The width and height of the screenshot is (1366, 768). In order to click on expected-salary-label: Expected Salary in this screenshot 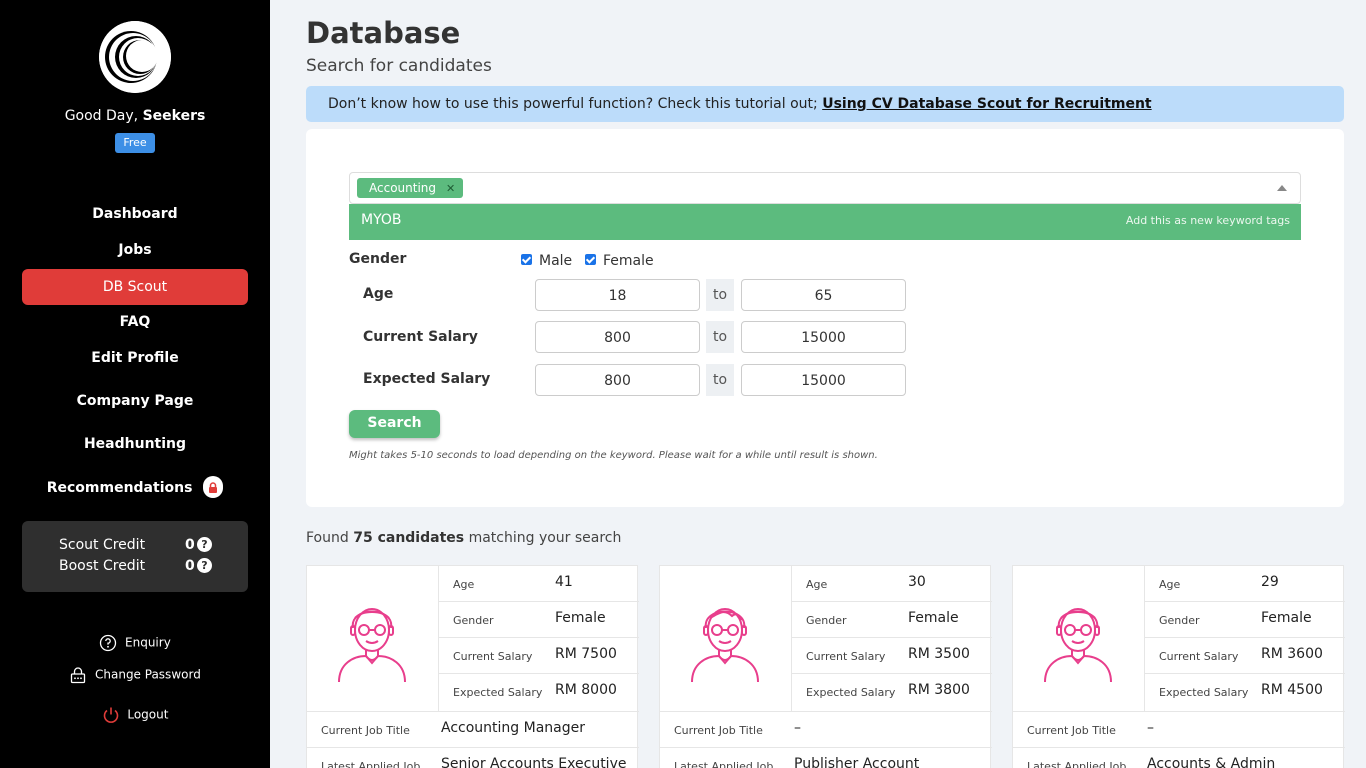, I will do `click(427, 379)`.